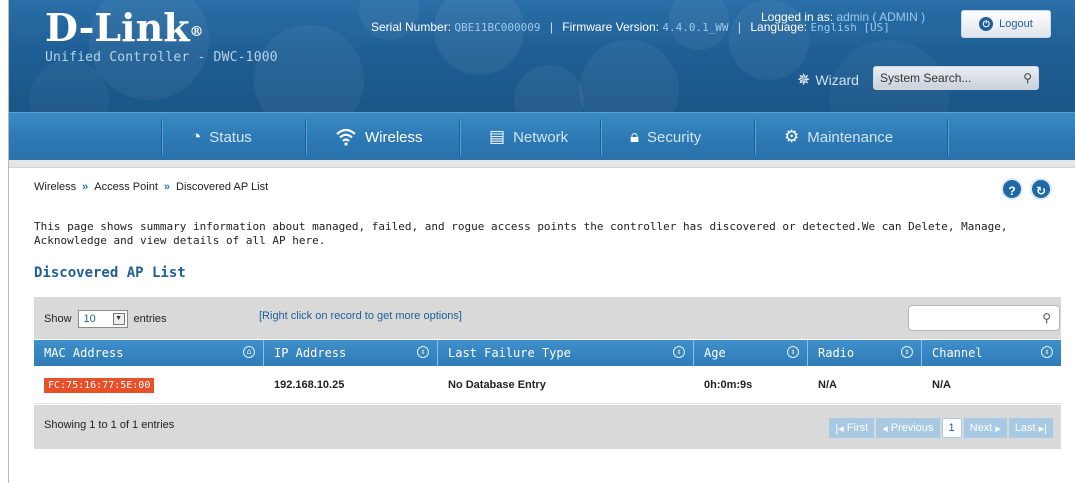 The image size is (1075, 483). I want to click on entries-select: 10 ▼, so click(102, 319).